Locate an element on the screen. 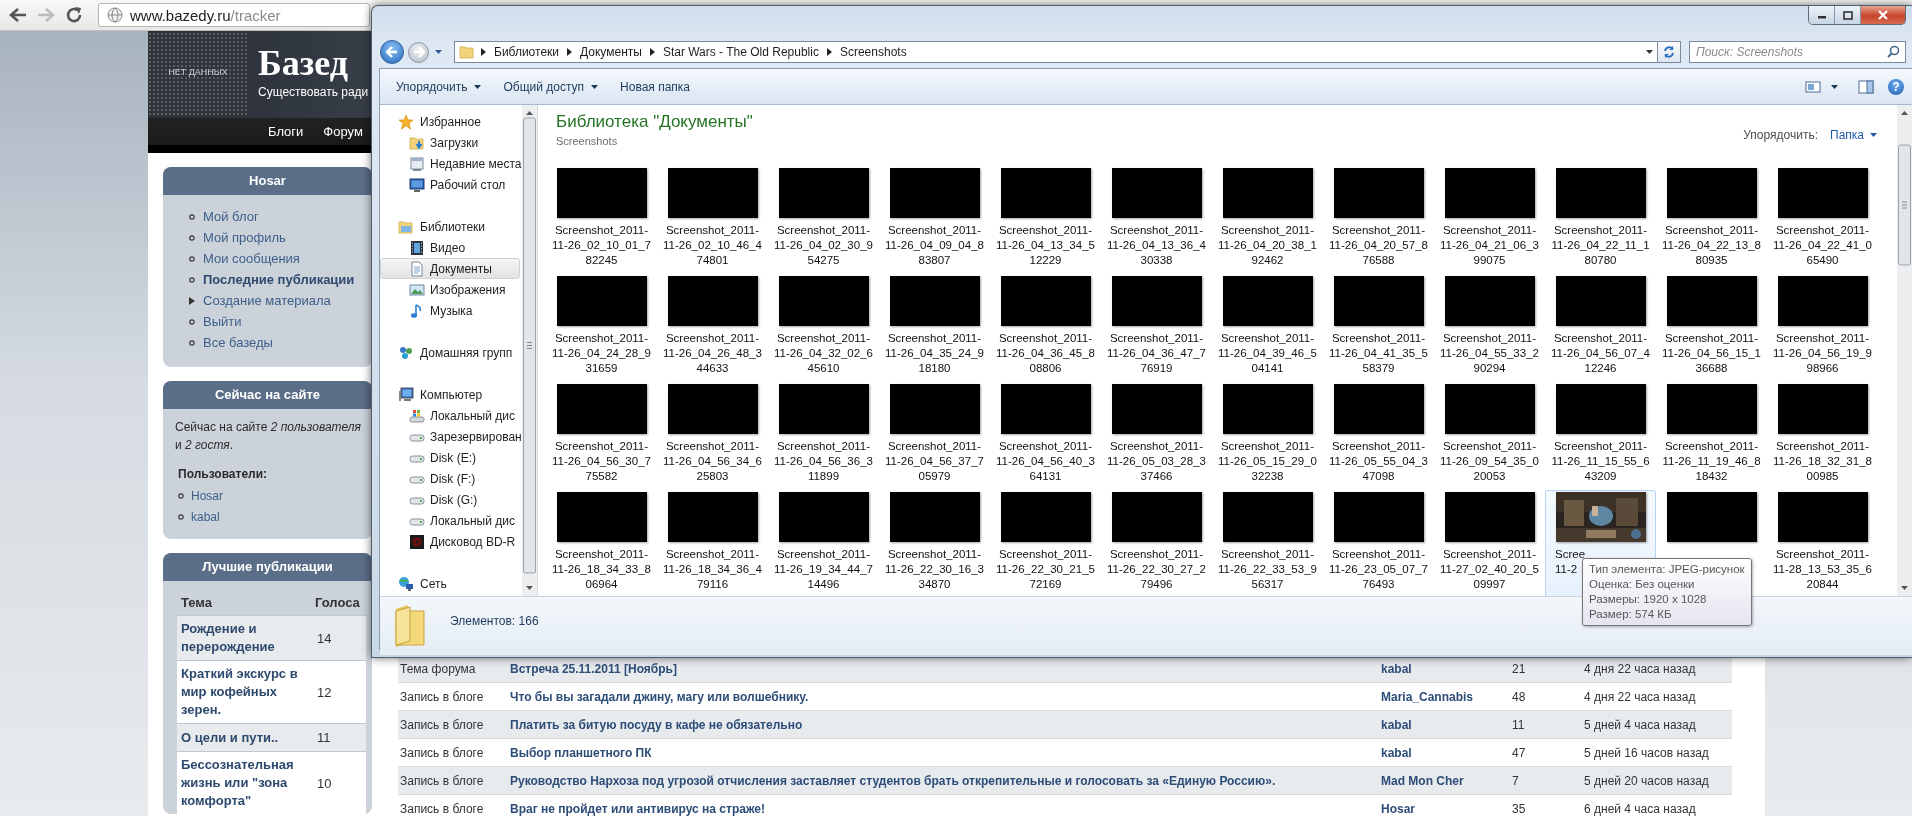 This screenshot has width=1912, height=816. file-item: Screenshot_2011- 11-26_04_36_47_7 76919 is located at coordinates (1156, 325).